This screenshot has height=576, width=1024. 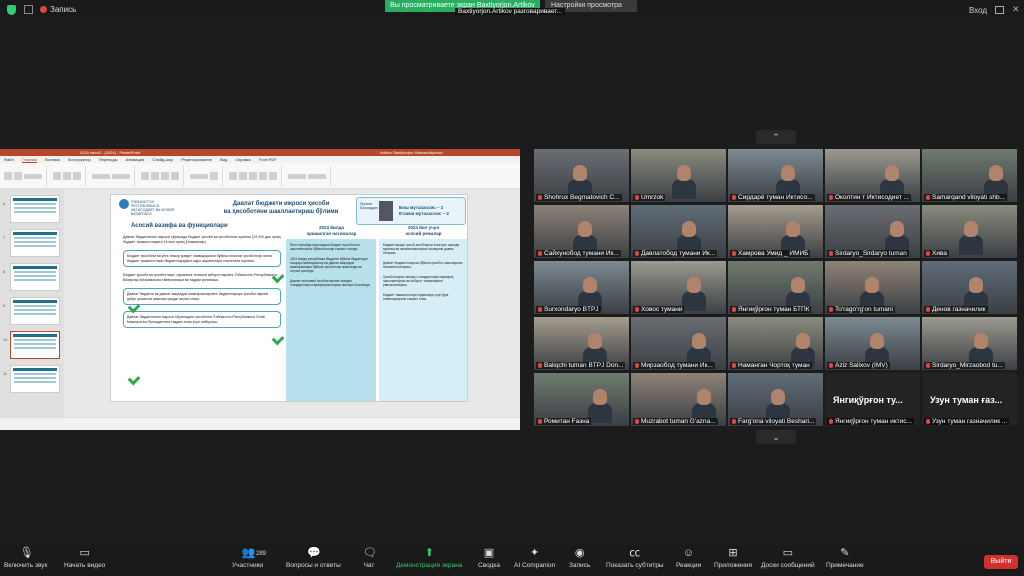 What do you see at coordinates (936, 253) in the screenshot?
I see `participant-name: Хива` at bounding box center [936, 253].